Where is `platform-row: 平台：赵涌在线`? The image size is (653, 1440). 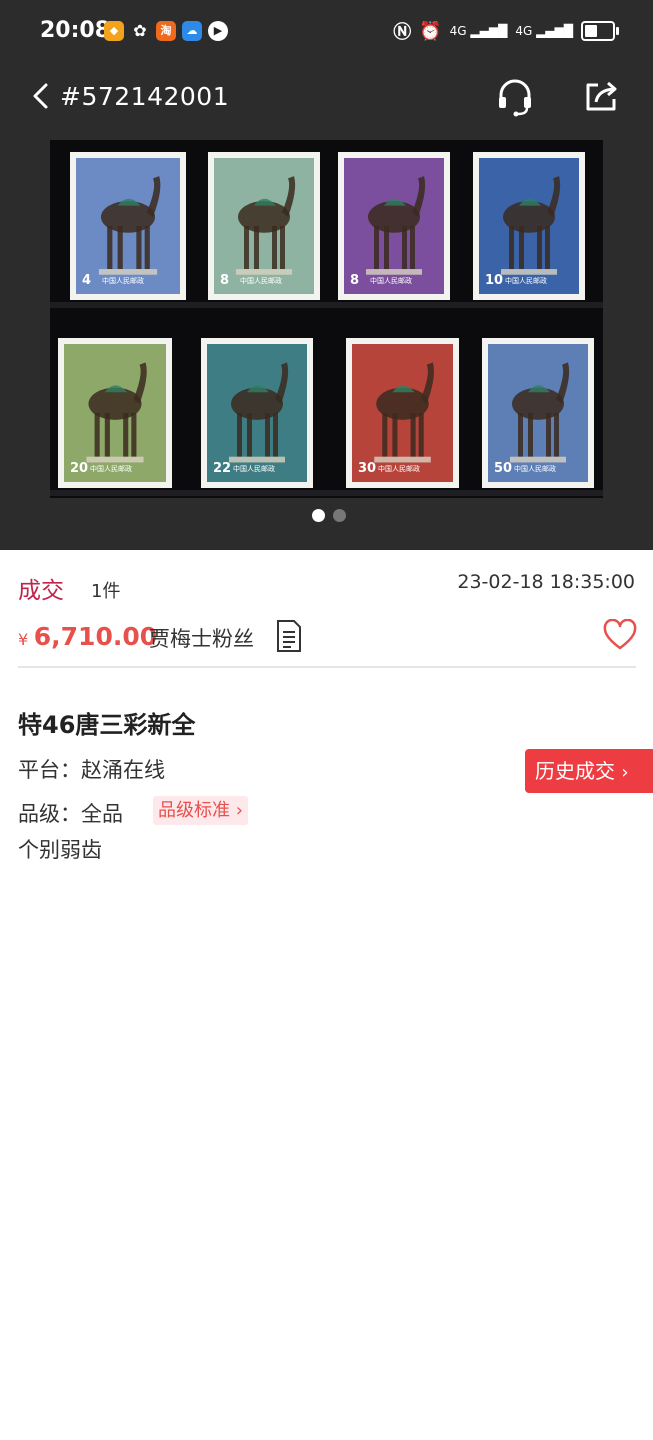 platform-row: 平台：赵涌在线 is located at coordinates (91, 769).